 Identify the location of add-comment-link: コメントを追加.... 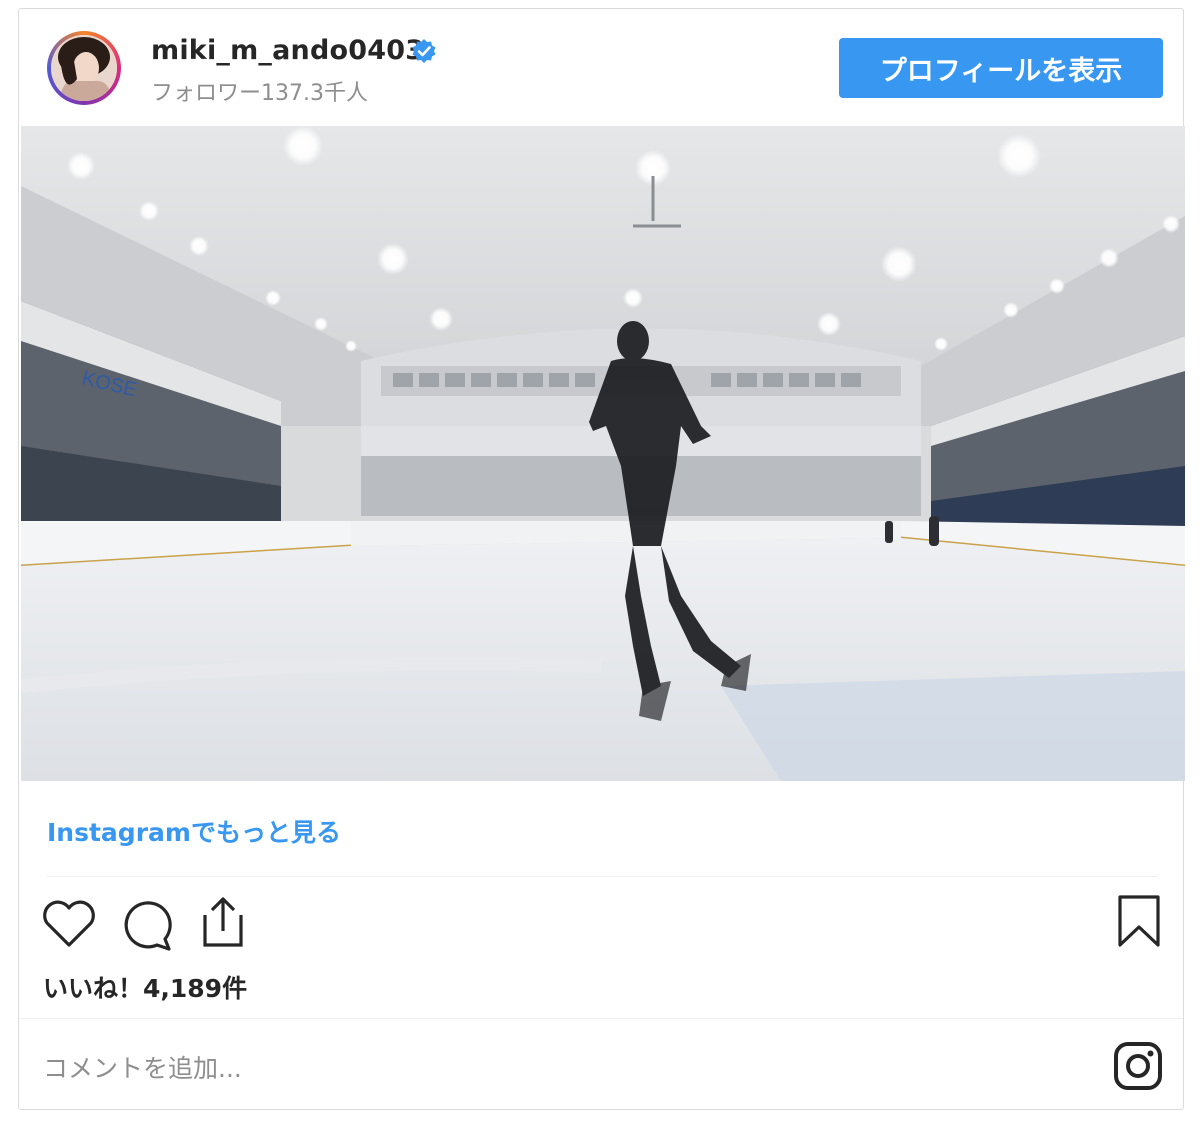
(142, 1067).